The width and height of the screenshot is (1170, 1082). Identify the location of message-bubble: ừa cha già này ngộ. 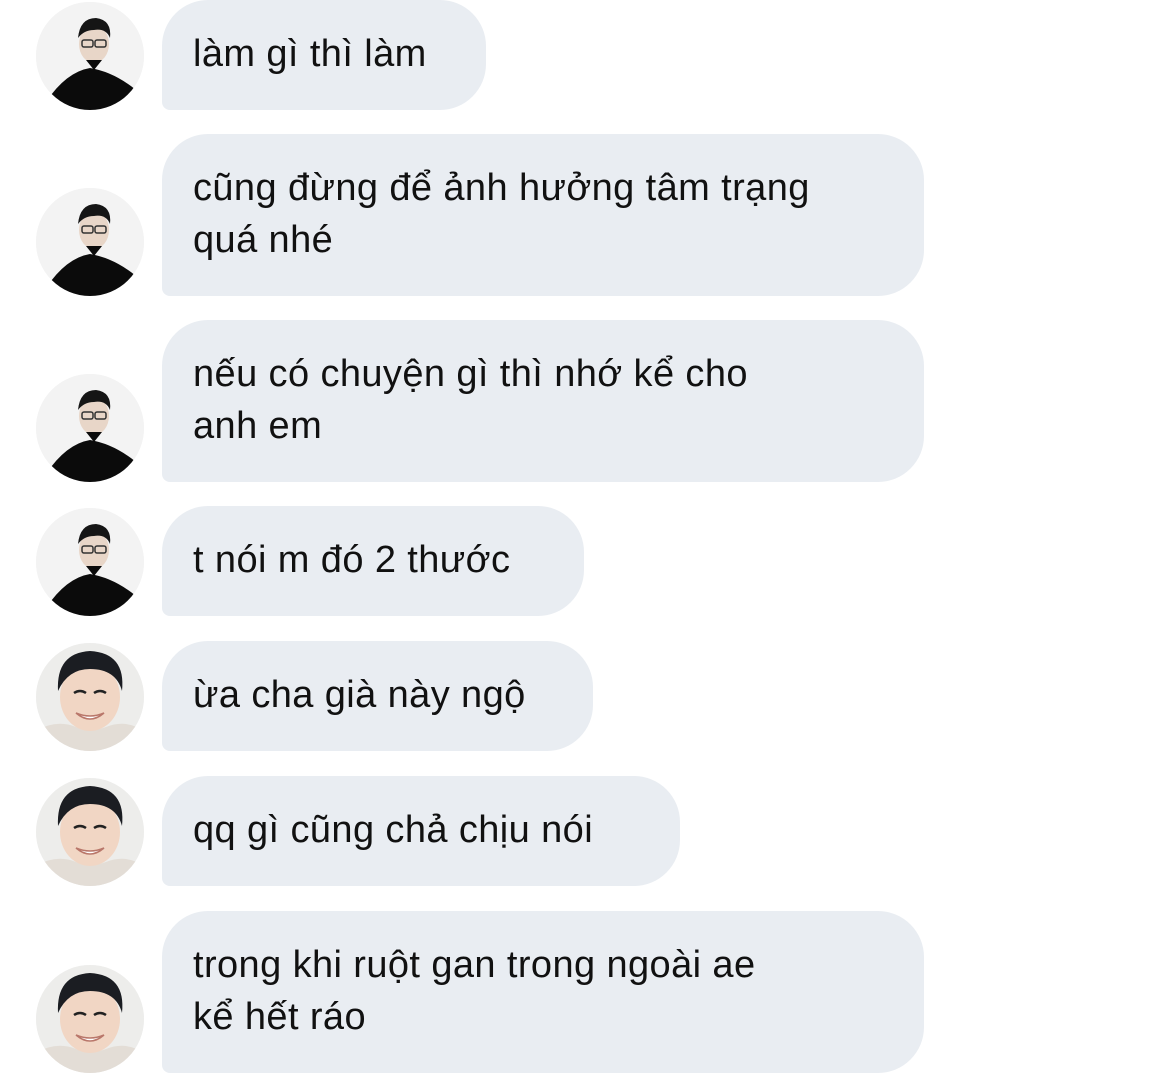
(377, 696).